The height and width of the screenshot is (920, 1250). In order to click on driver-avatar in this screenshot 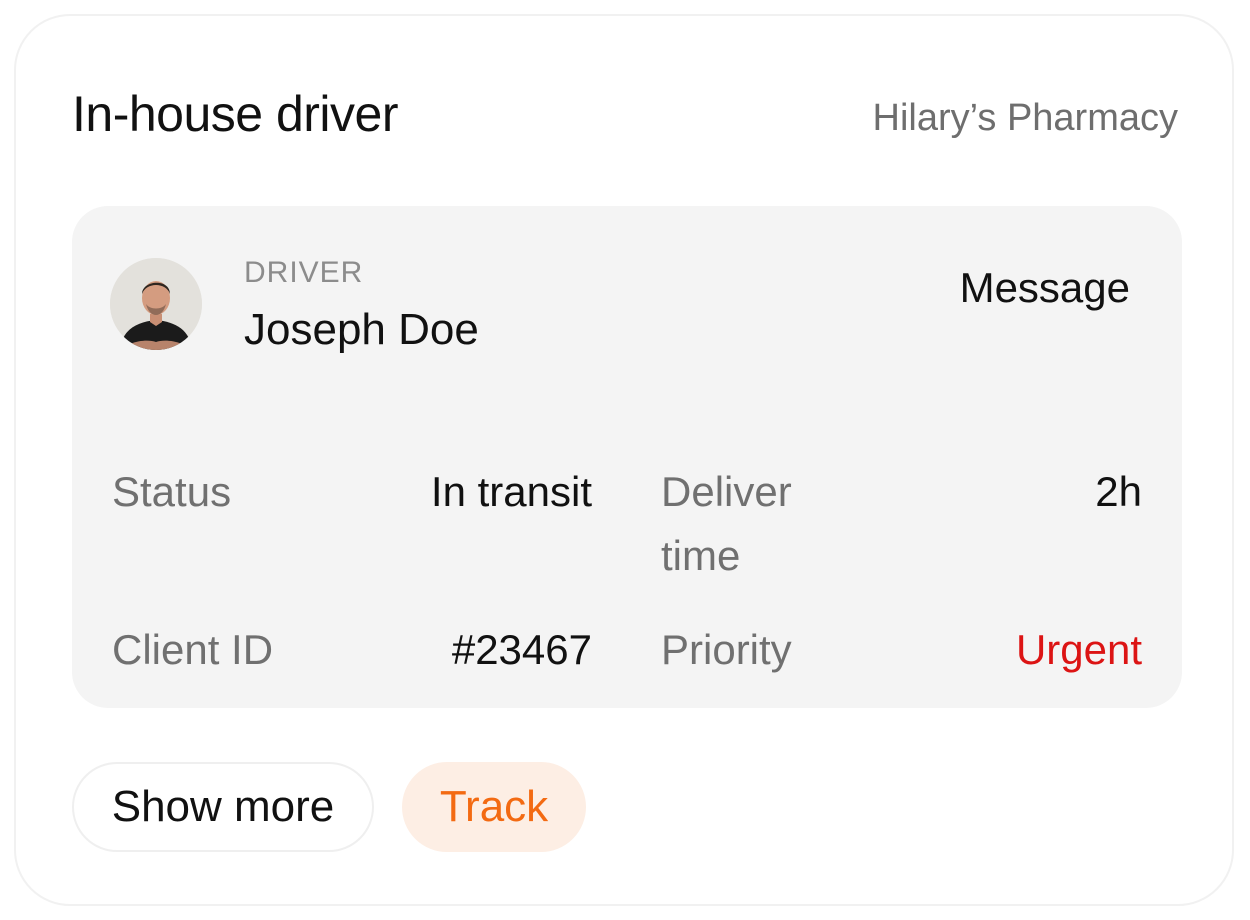, I will do `click(156, 304)`.